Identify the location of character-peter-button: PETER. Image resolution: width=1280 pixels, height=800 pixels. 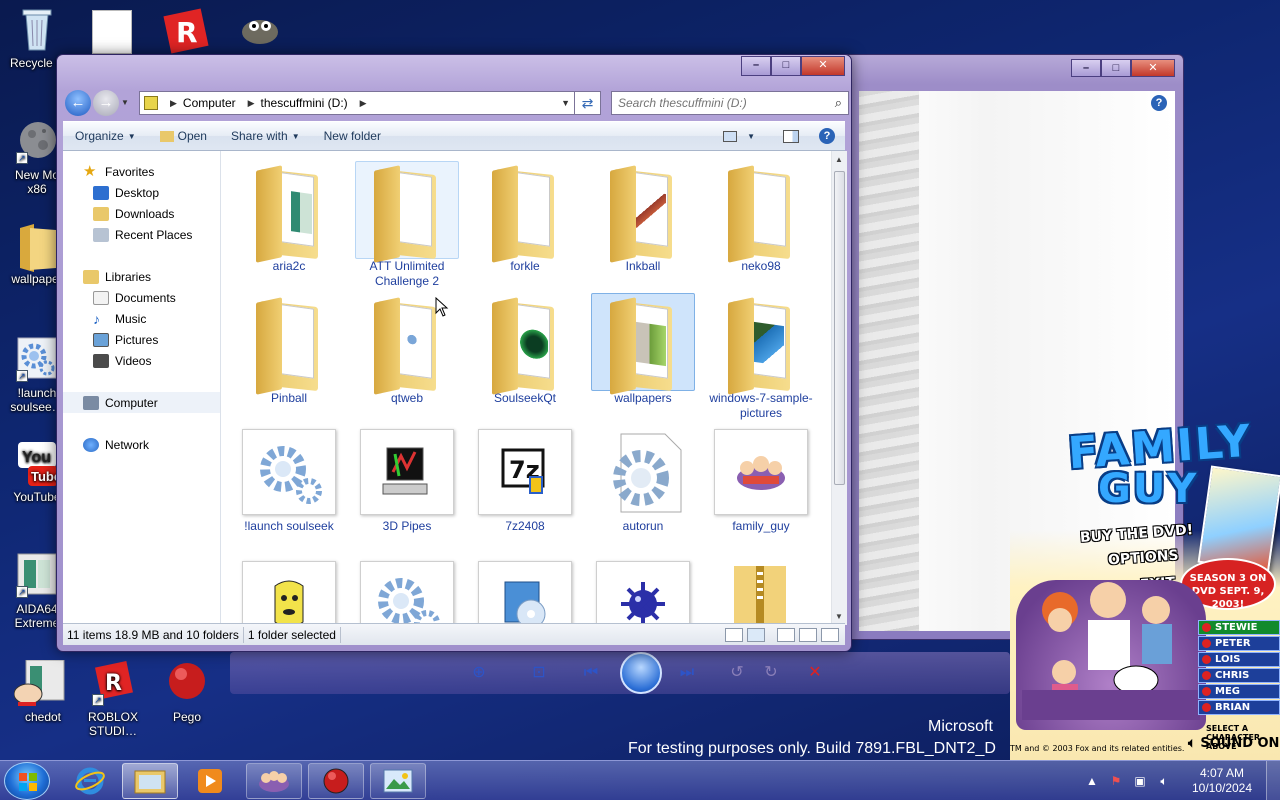
(1239, 643).